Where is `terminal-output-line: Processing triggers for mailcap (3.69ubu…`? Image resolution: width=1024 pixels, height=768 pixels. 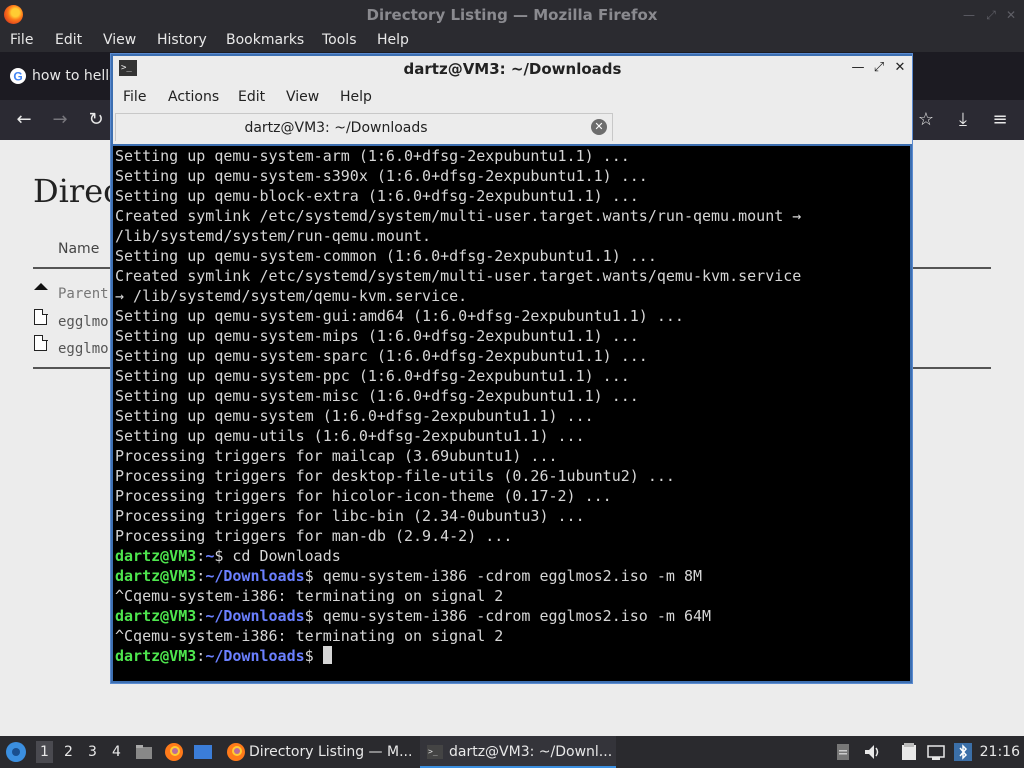
terminal-output-line: Processing triggers for mailcap (3.69ubu… is located at coordinates (336, 456).